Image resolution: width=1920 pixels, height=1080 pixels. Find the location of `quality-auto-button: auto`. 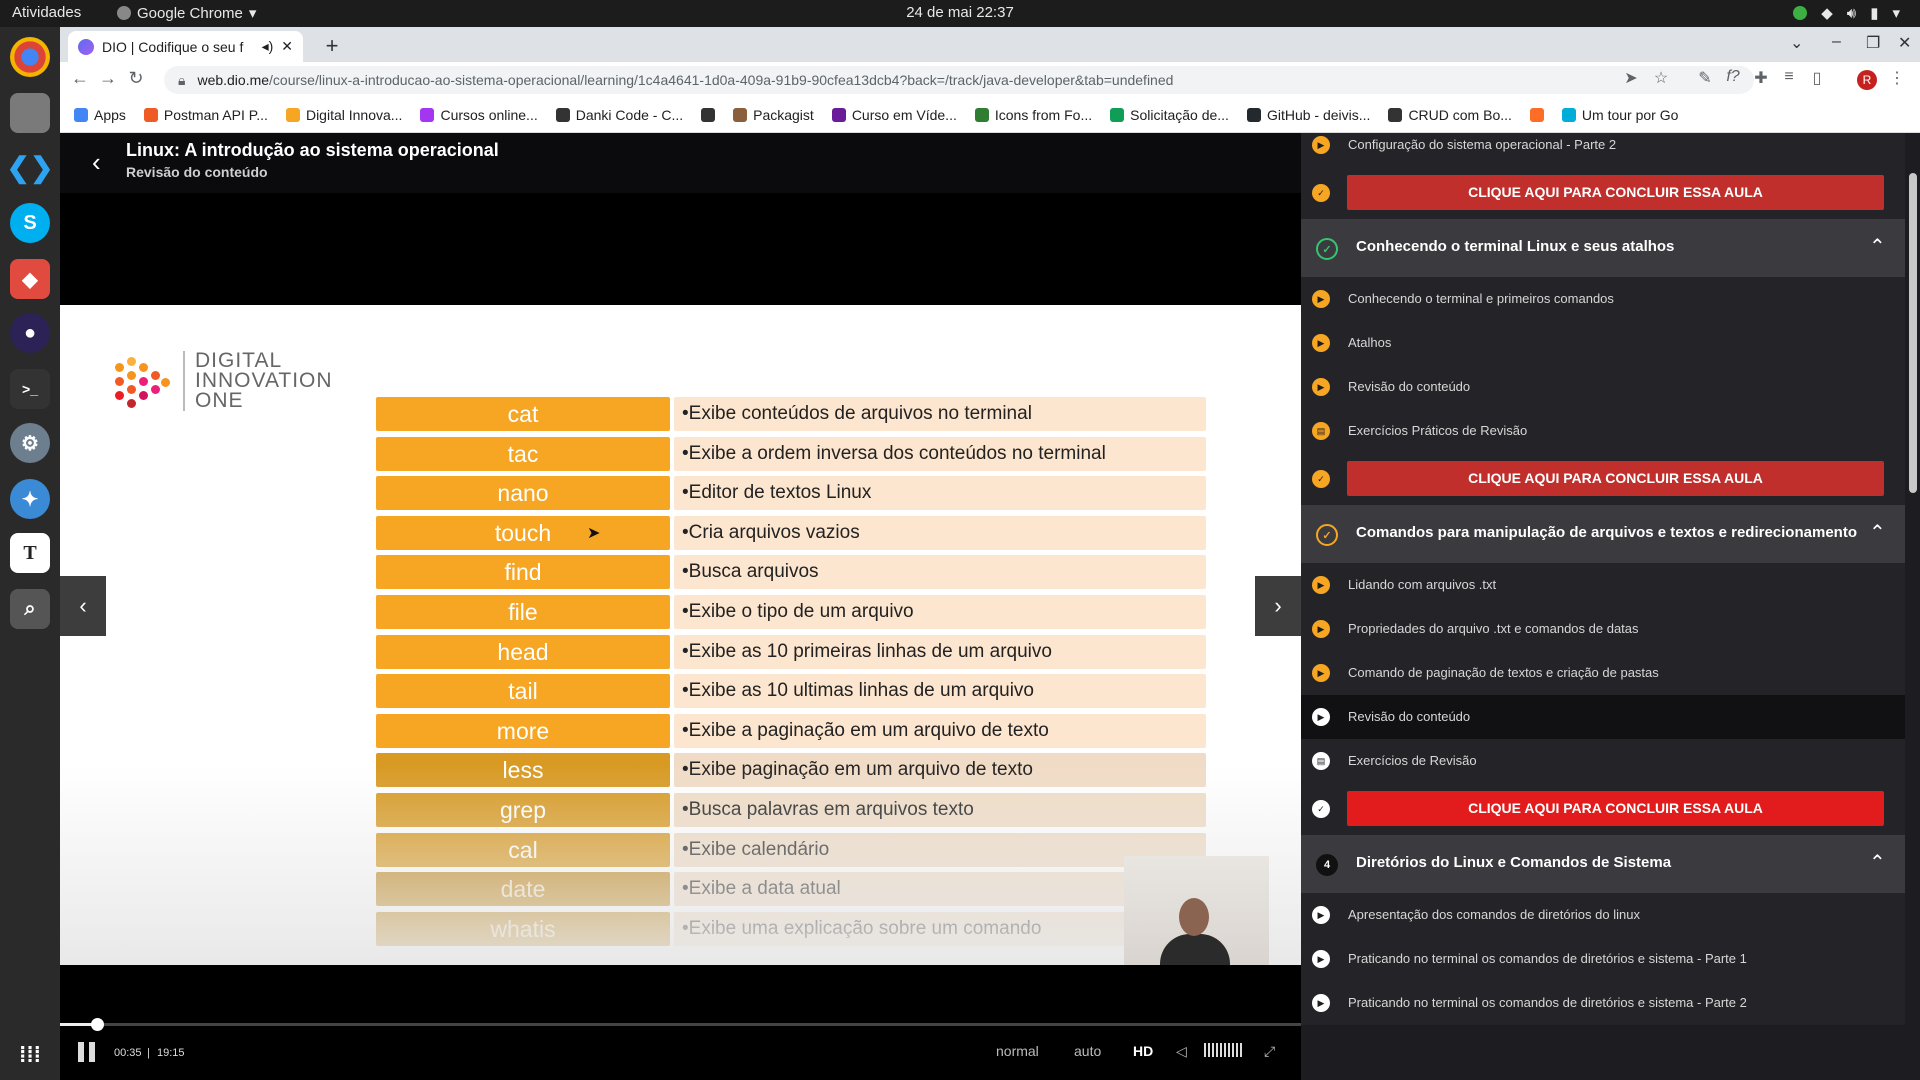

quality-auto-button: auto is located at coordinates (1087, 1051).